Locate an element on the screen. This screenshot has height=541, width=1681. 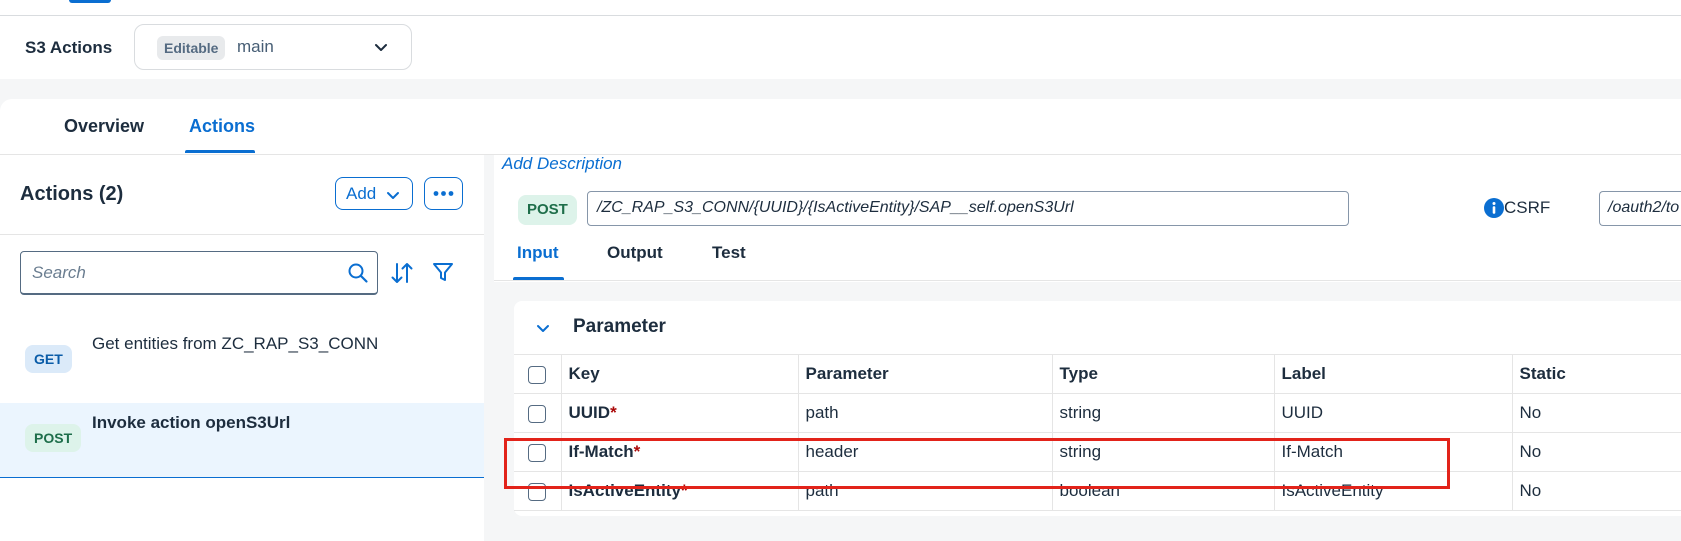
top-strip is located at coordinates (840, 8).